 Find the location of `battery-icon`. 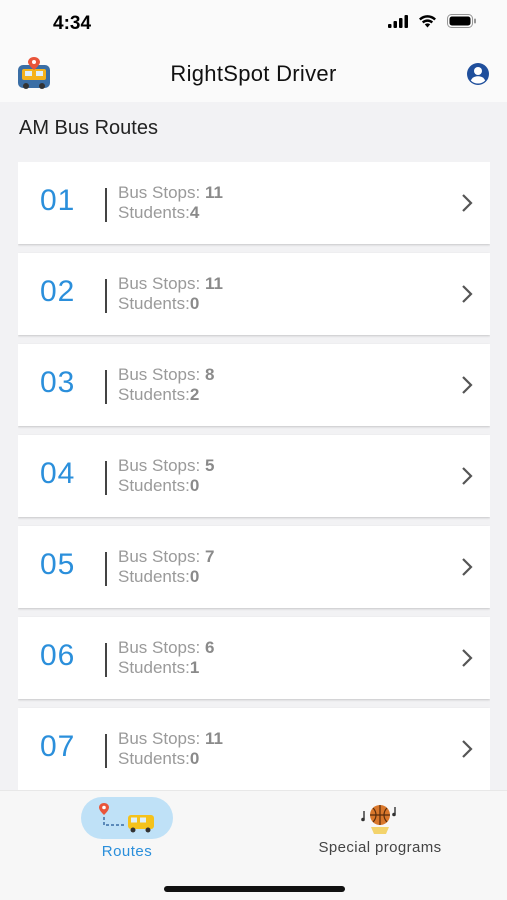

battery-icon is located at coordinates (461, 21).